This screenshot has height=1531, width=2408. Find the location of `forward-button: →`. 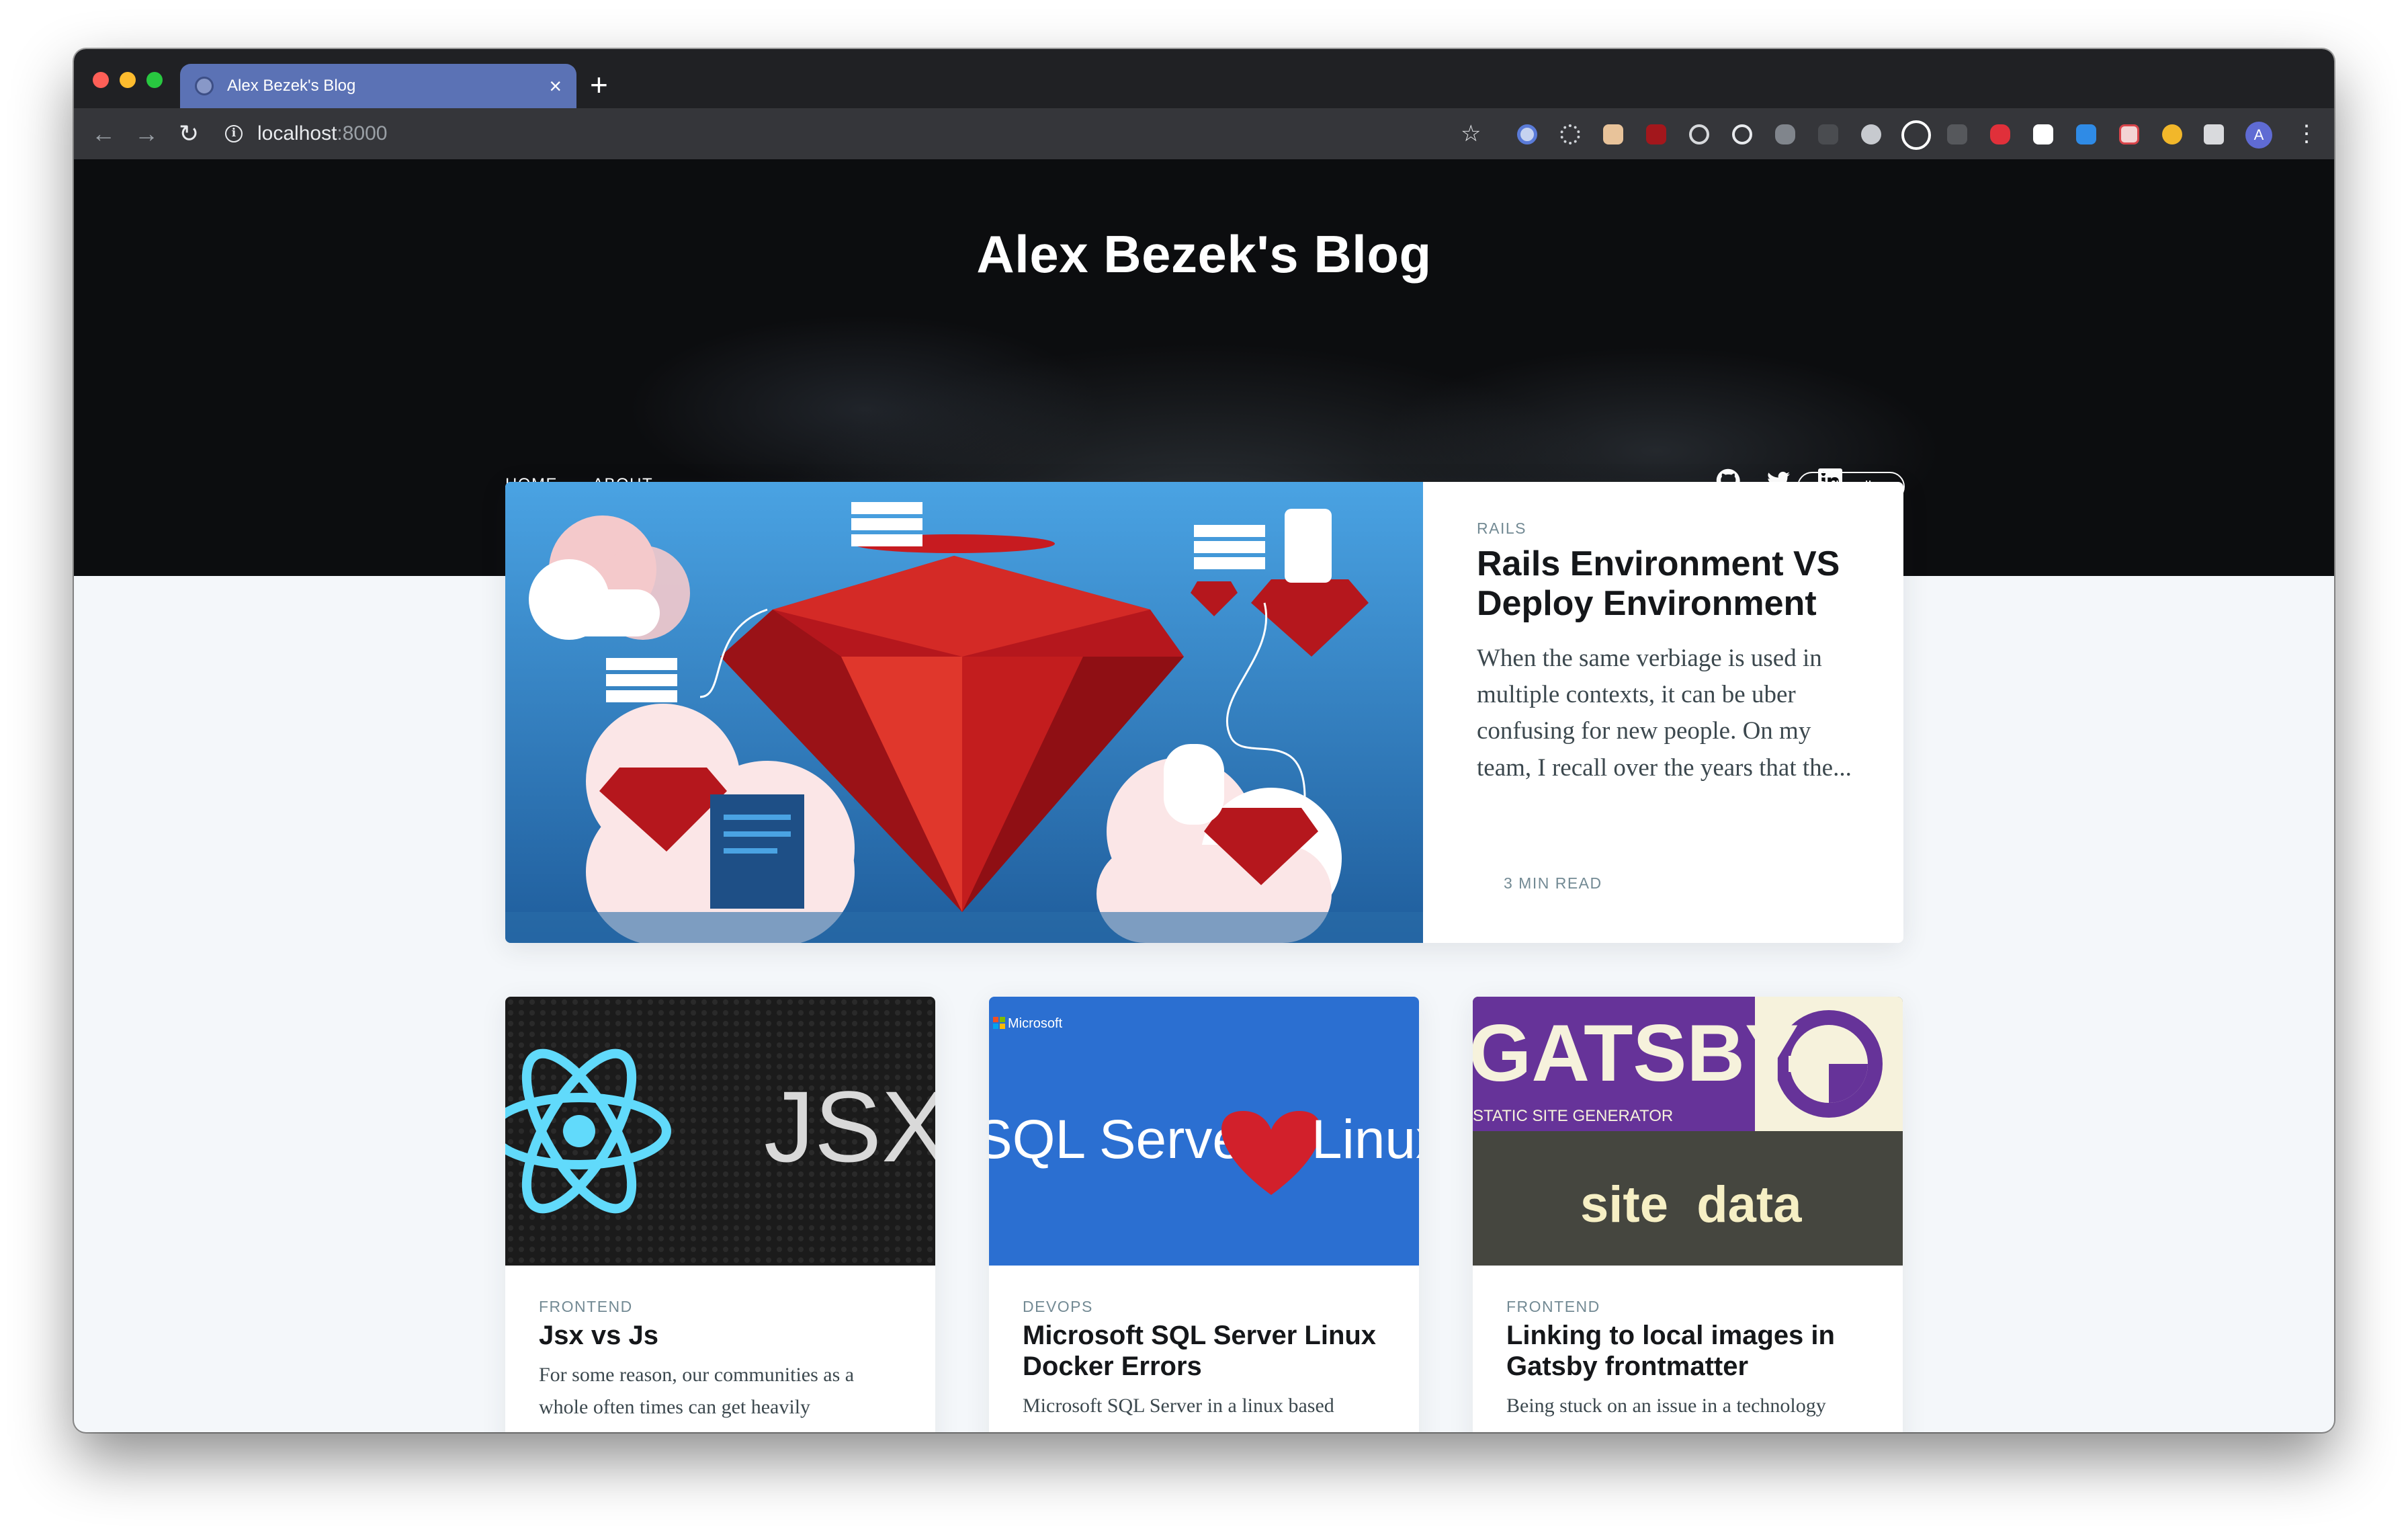

forward-button: → is located at coordinates (146, 134).